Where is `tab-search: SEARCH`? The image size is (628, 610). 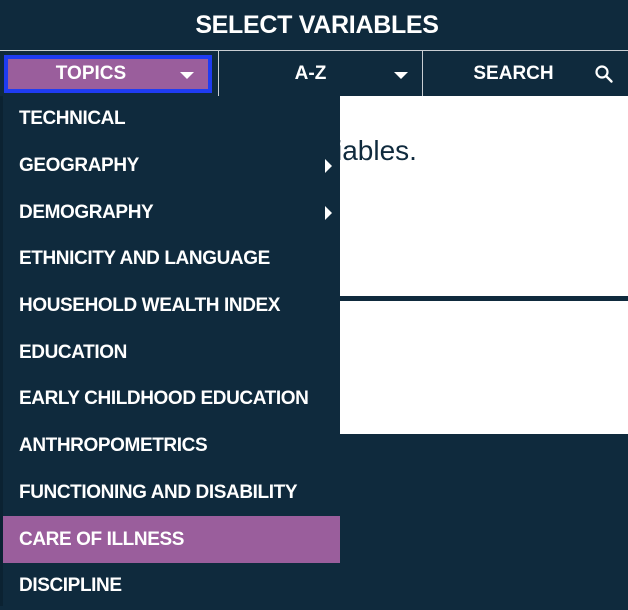
tab-search: SEARCH is located at coordinates (525, 74).